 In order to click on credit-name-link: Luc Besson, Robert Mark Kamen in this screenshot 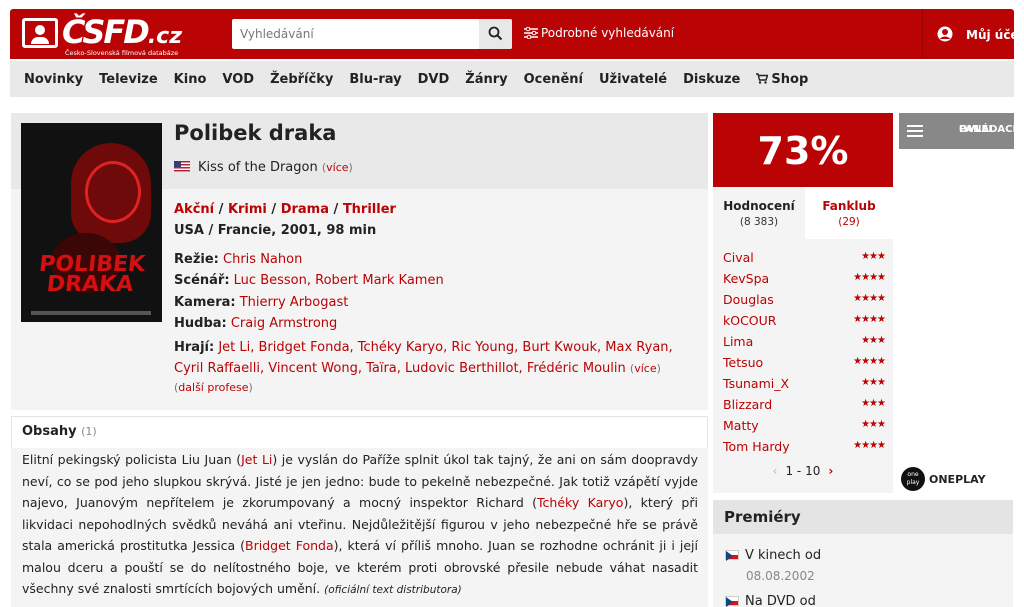, I will do `click(339, 280)`.